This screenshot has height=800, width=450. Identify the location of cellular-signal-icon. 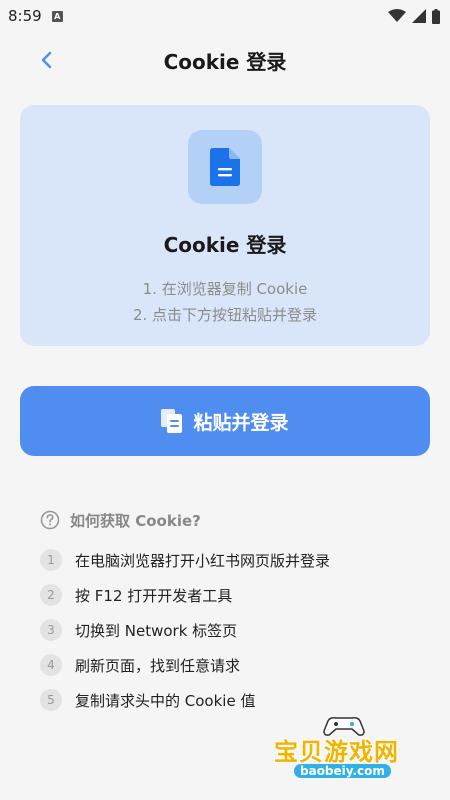
(419, 16).